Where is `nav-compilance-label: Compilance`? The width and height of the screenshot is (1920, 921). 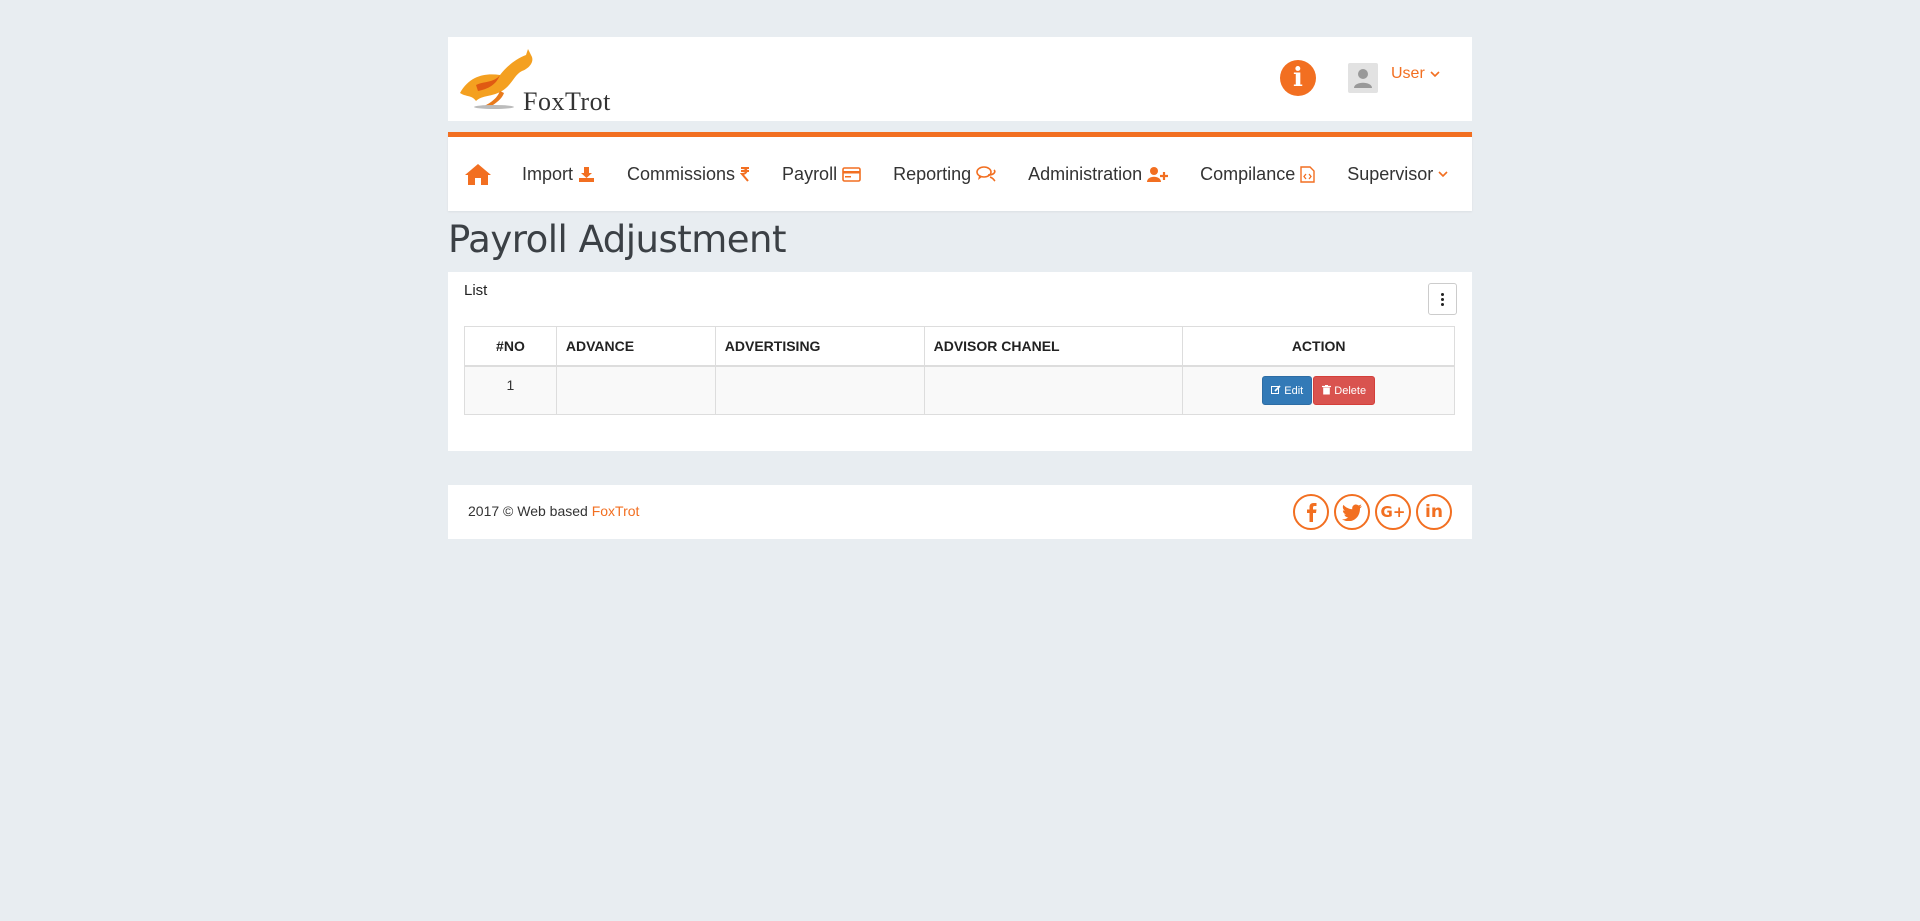 nav-compilance-label: Compilance is located at coordinates (1248, 173).